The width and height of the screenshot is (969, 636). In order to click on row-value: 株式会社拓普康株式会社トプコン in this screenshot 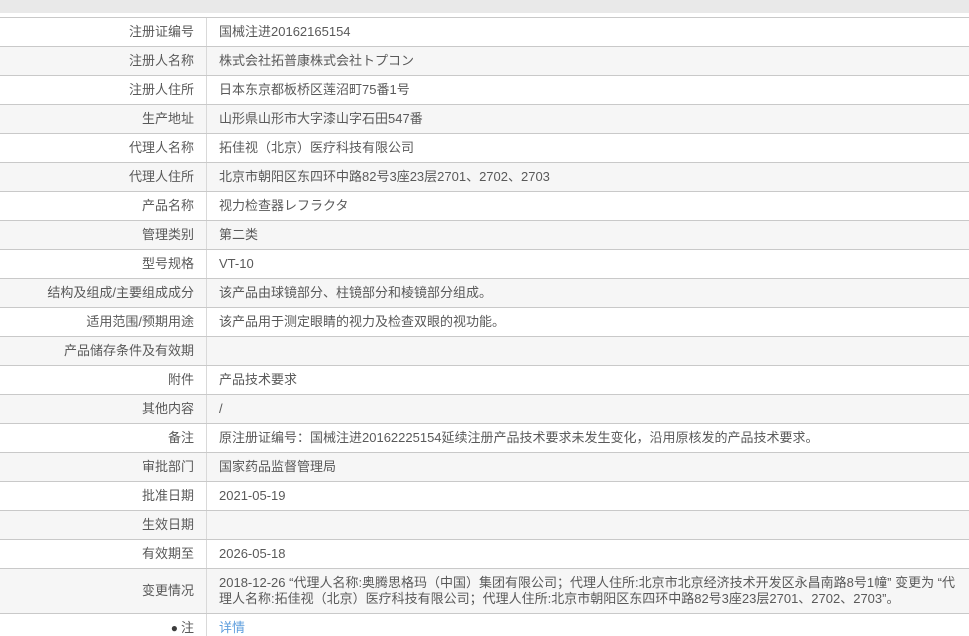, I will do `click(317, 60)`.